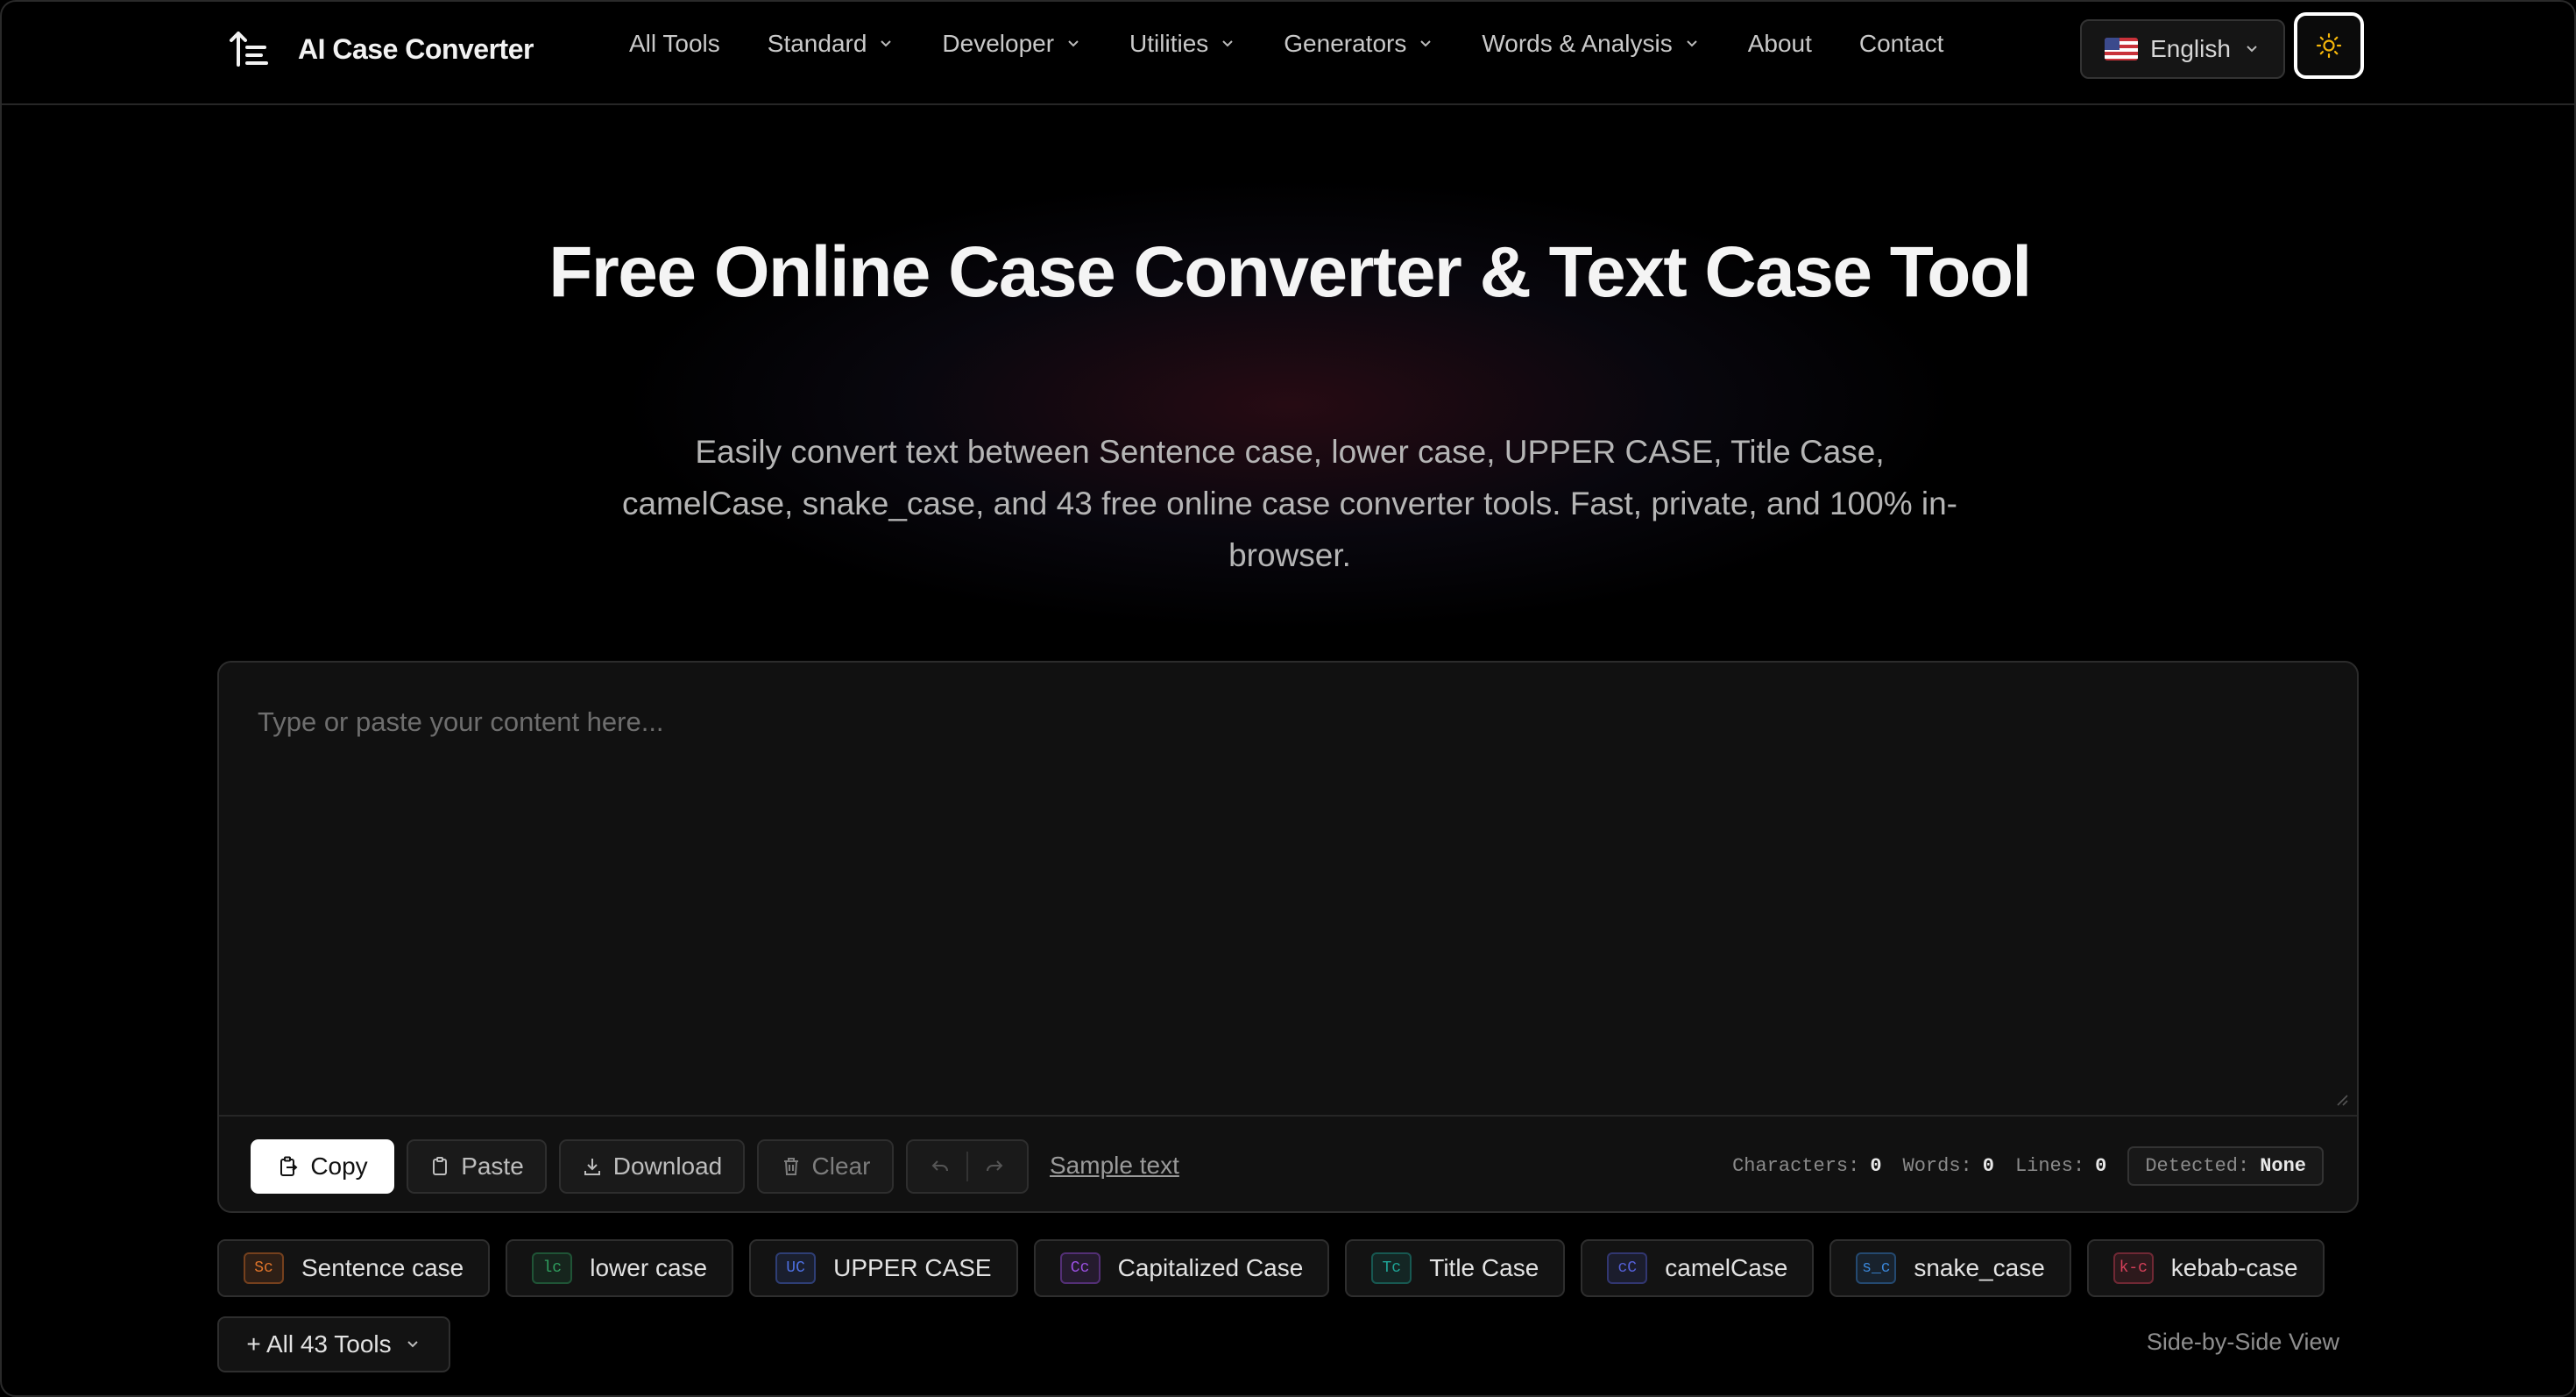 The image size is (2576, 1397). I want to click on download-label: Download, so click(667, 1166).